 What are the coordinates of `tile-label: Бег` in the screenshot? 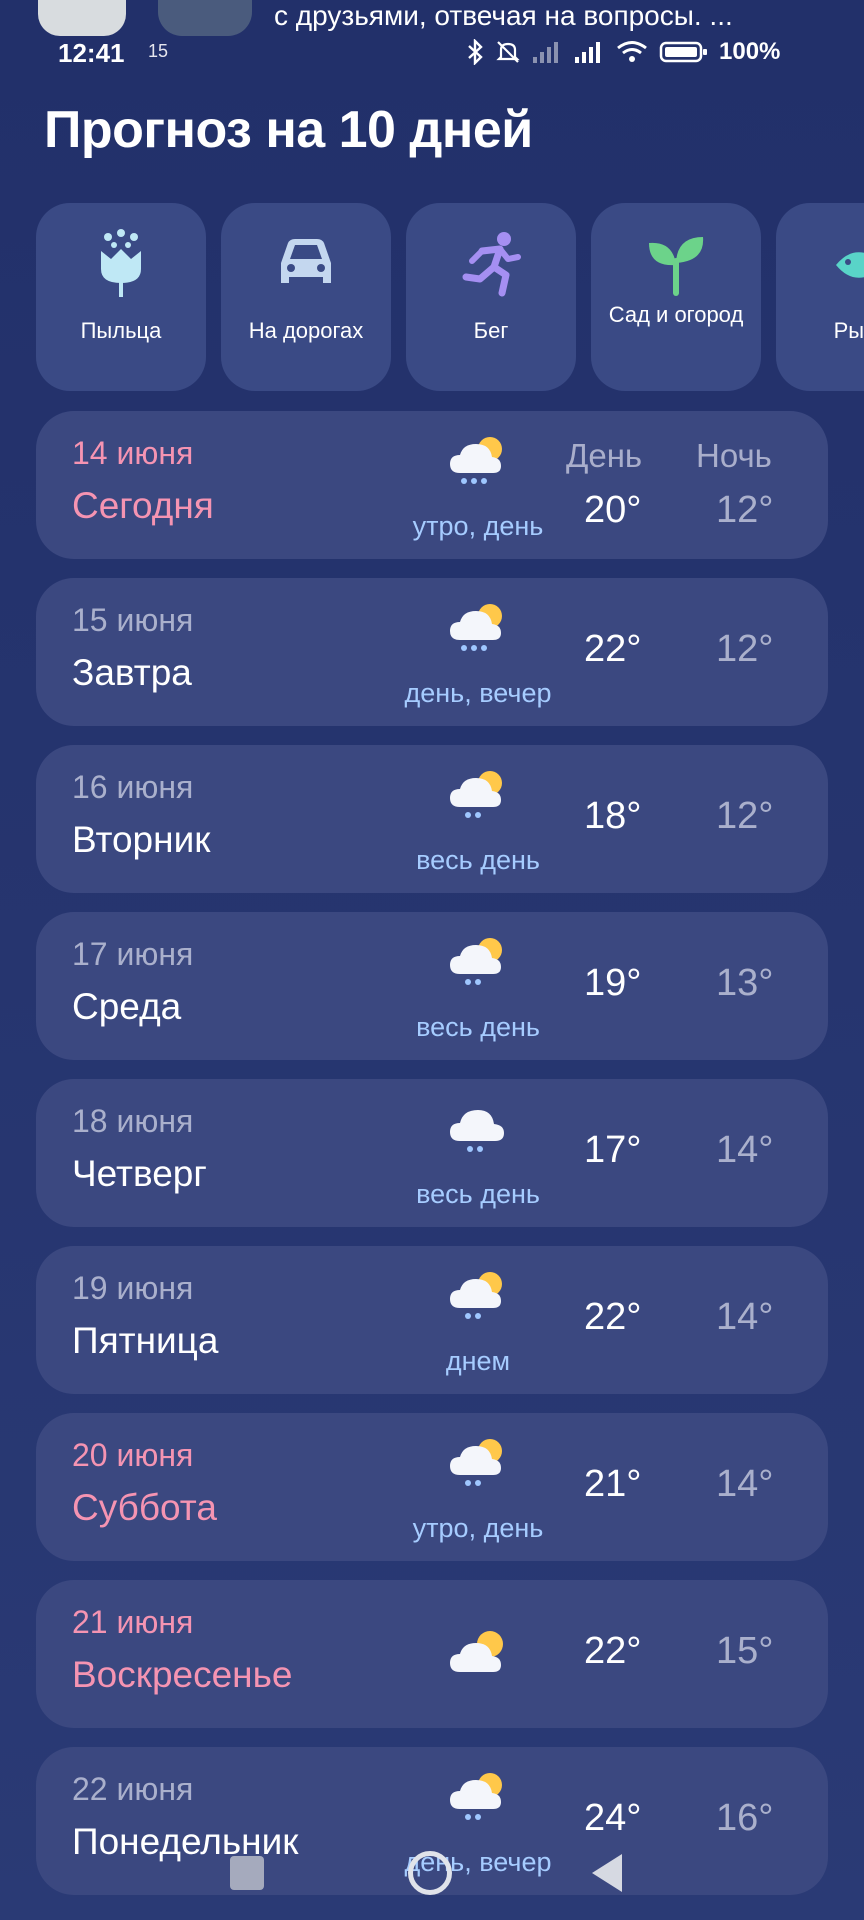 It's located at (491, 330).